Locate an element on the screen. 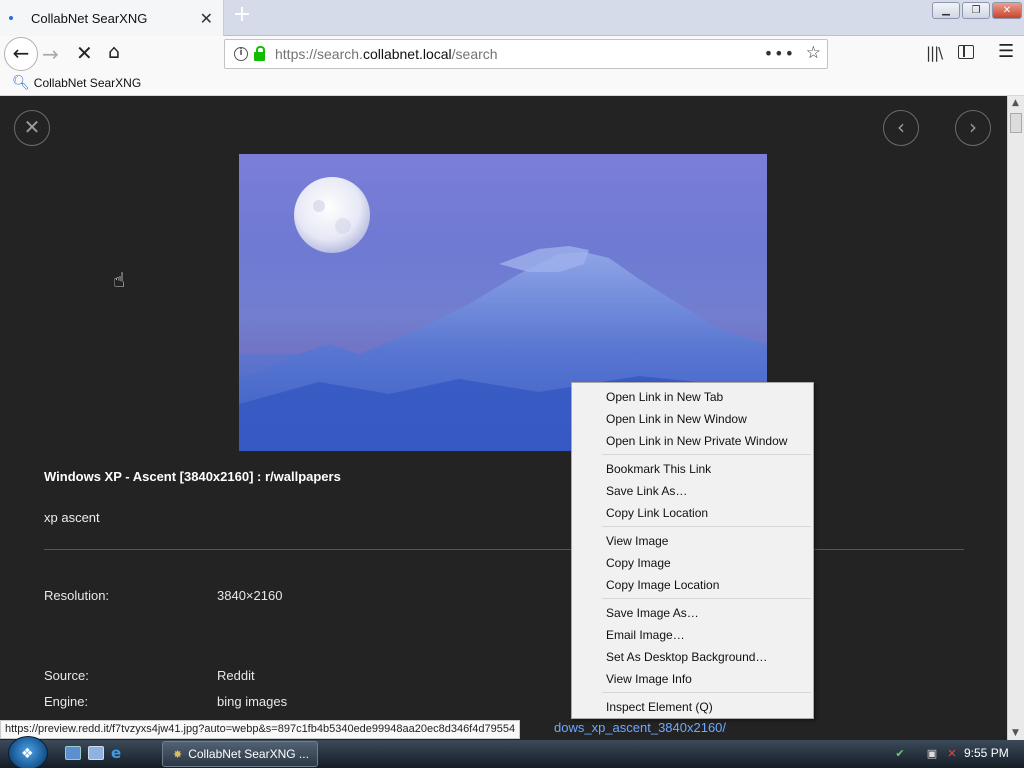  switch-windows-icon is located at coordinates (96, 753).